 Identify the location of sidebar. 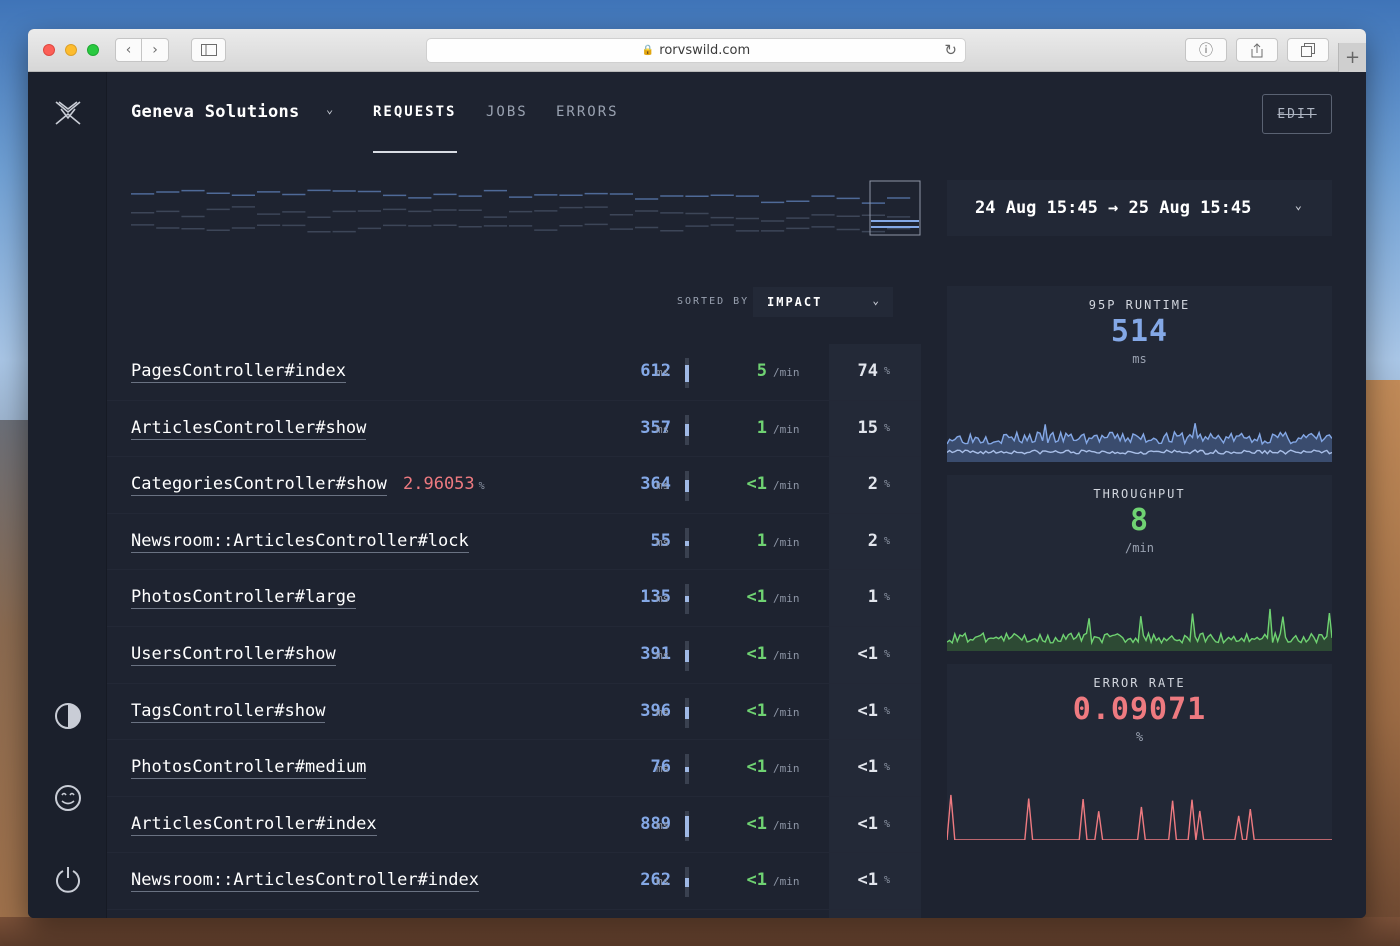
(67, 495).